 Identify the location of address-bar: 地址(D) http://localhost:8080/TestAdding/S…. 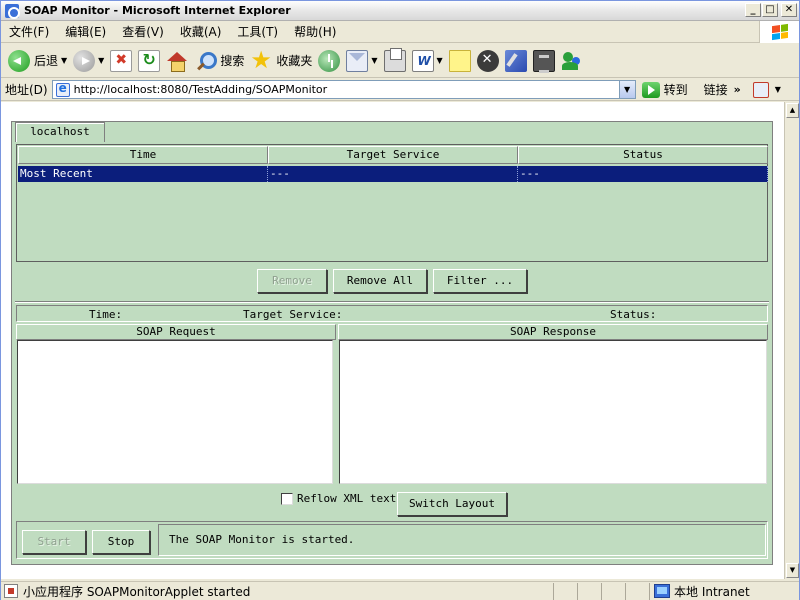
(400, 90).